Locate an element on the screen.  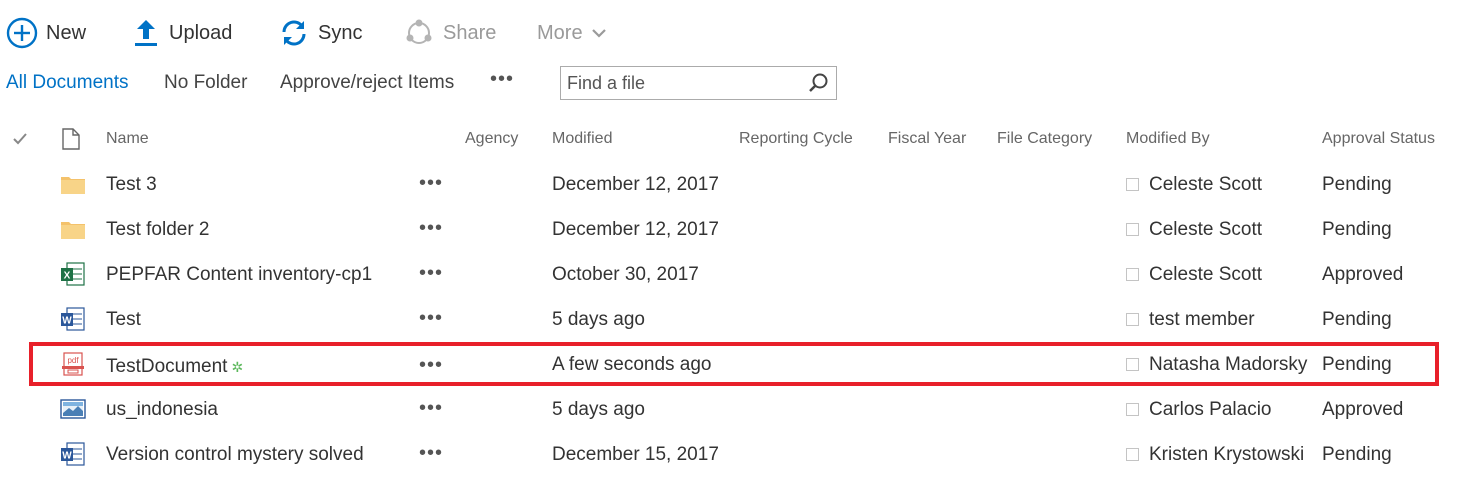
column-header-file-category: File Category is located at coordinates (1044, 139).